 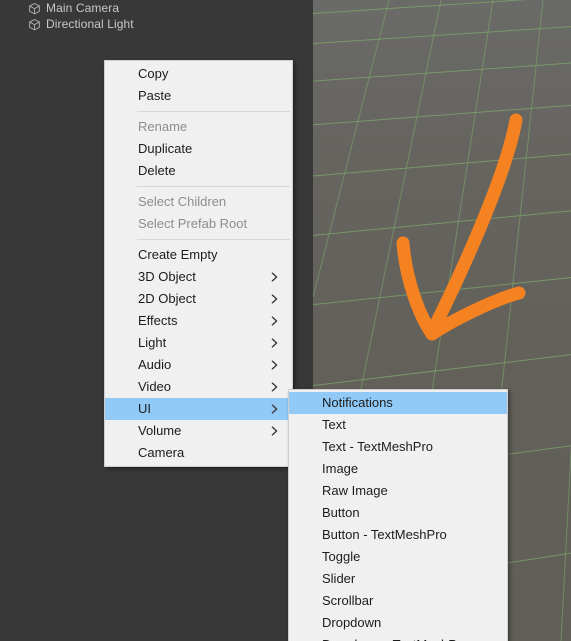 I want to click on menu-item-label: Create Empty, so click(x=178, y=254).